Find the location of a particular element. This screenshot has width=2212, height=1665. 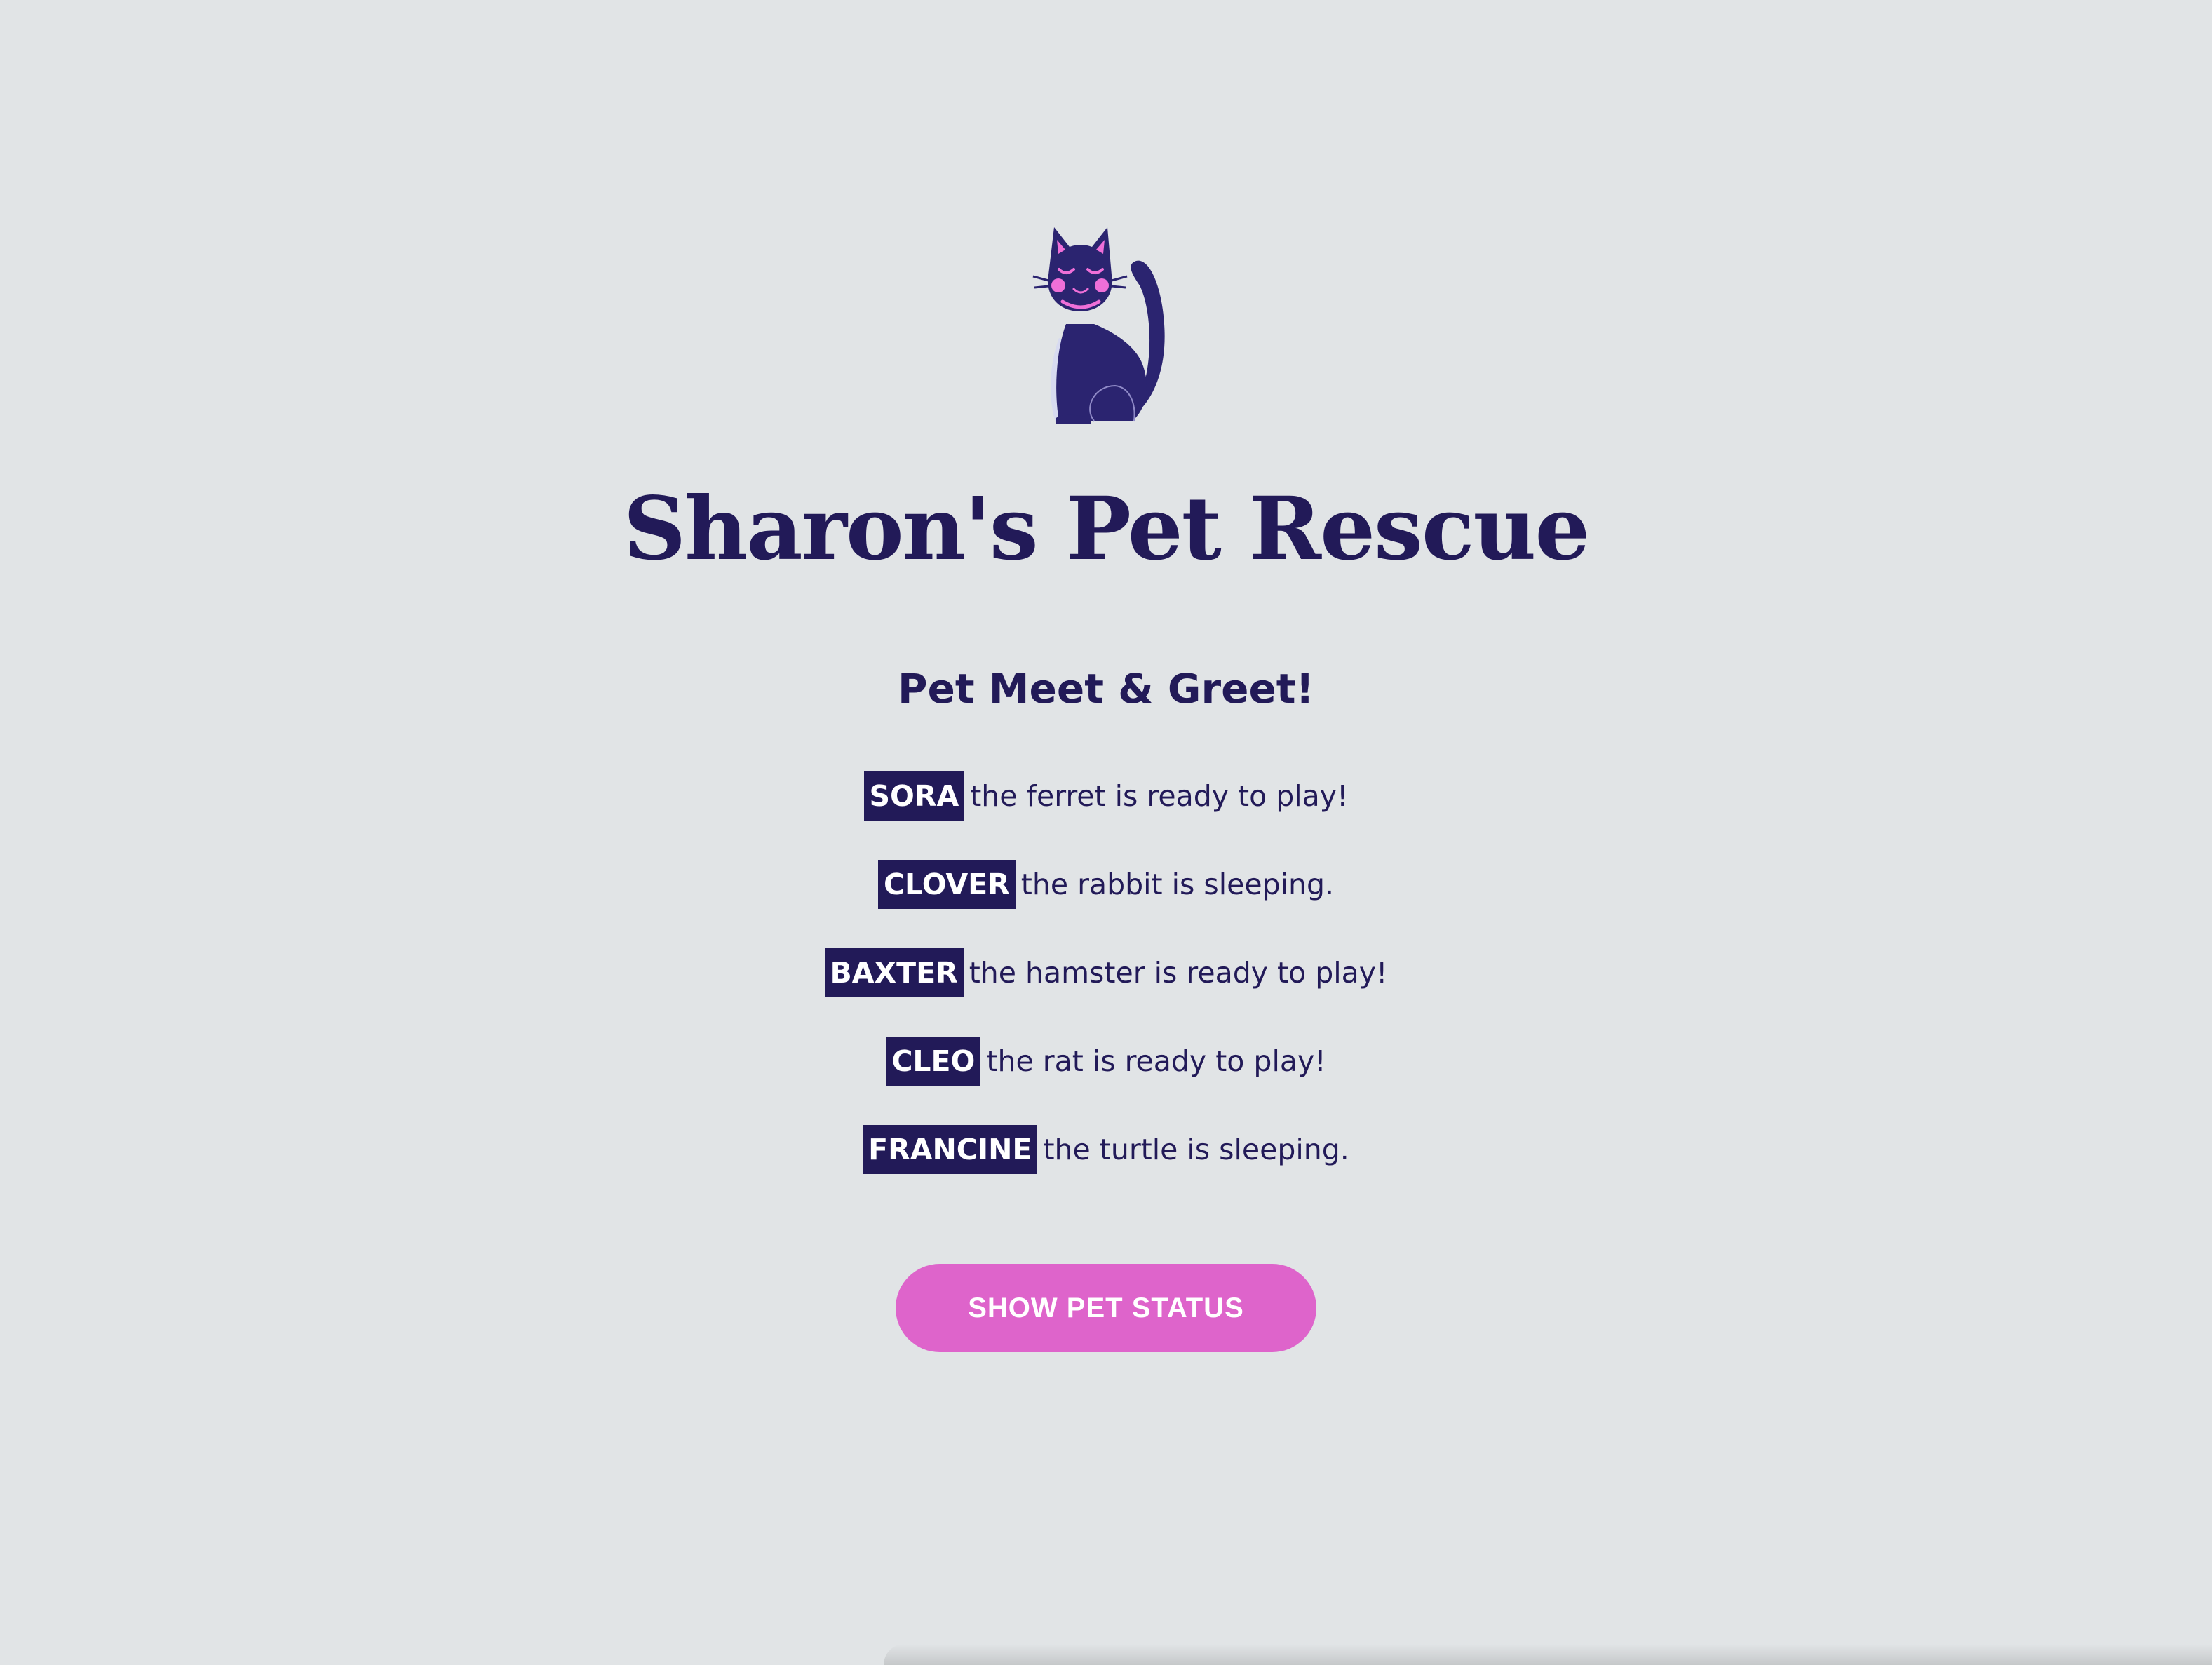

cat-icon is located at coordinates (1098, 325).